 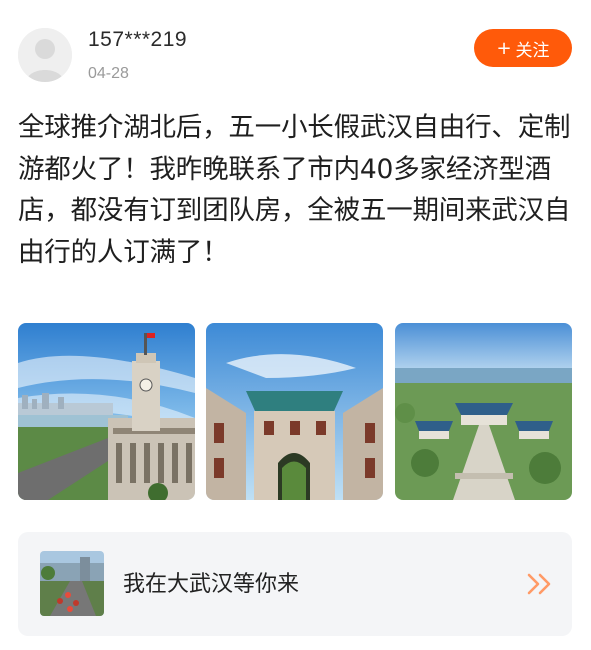 I want to click on post-image-museum-aerial, so click(x=483, y=411).